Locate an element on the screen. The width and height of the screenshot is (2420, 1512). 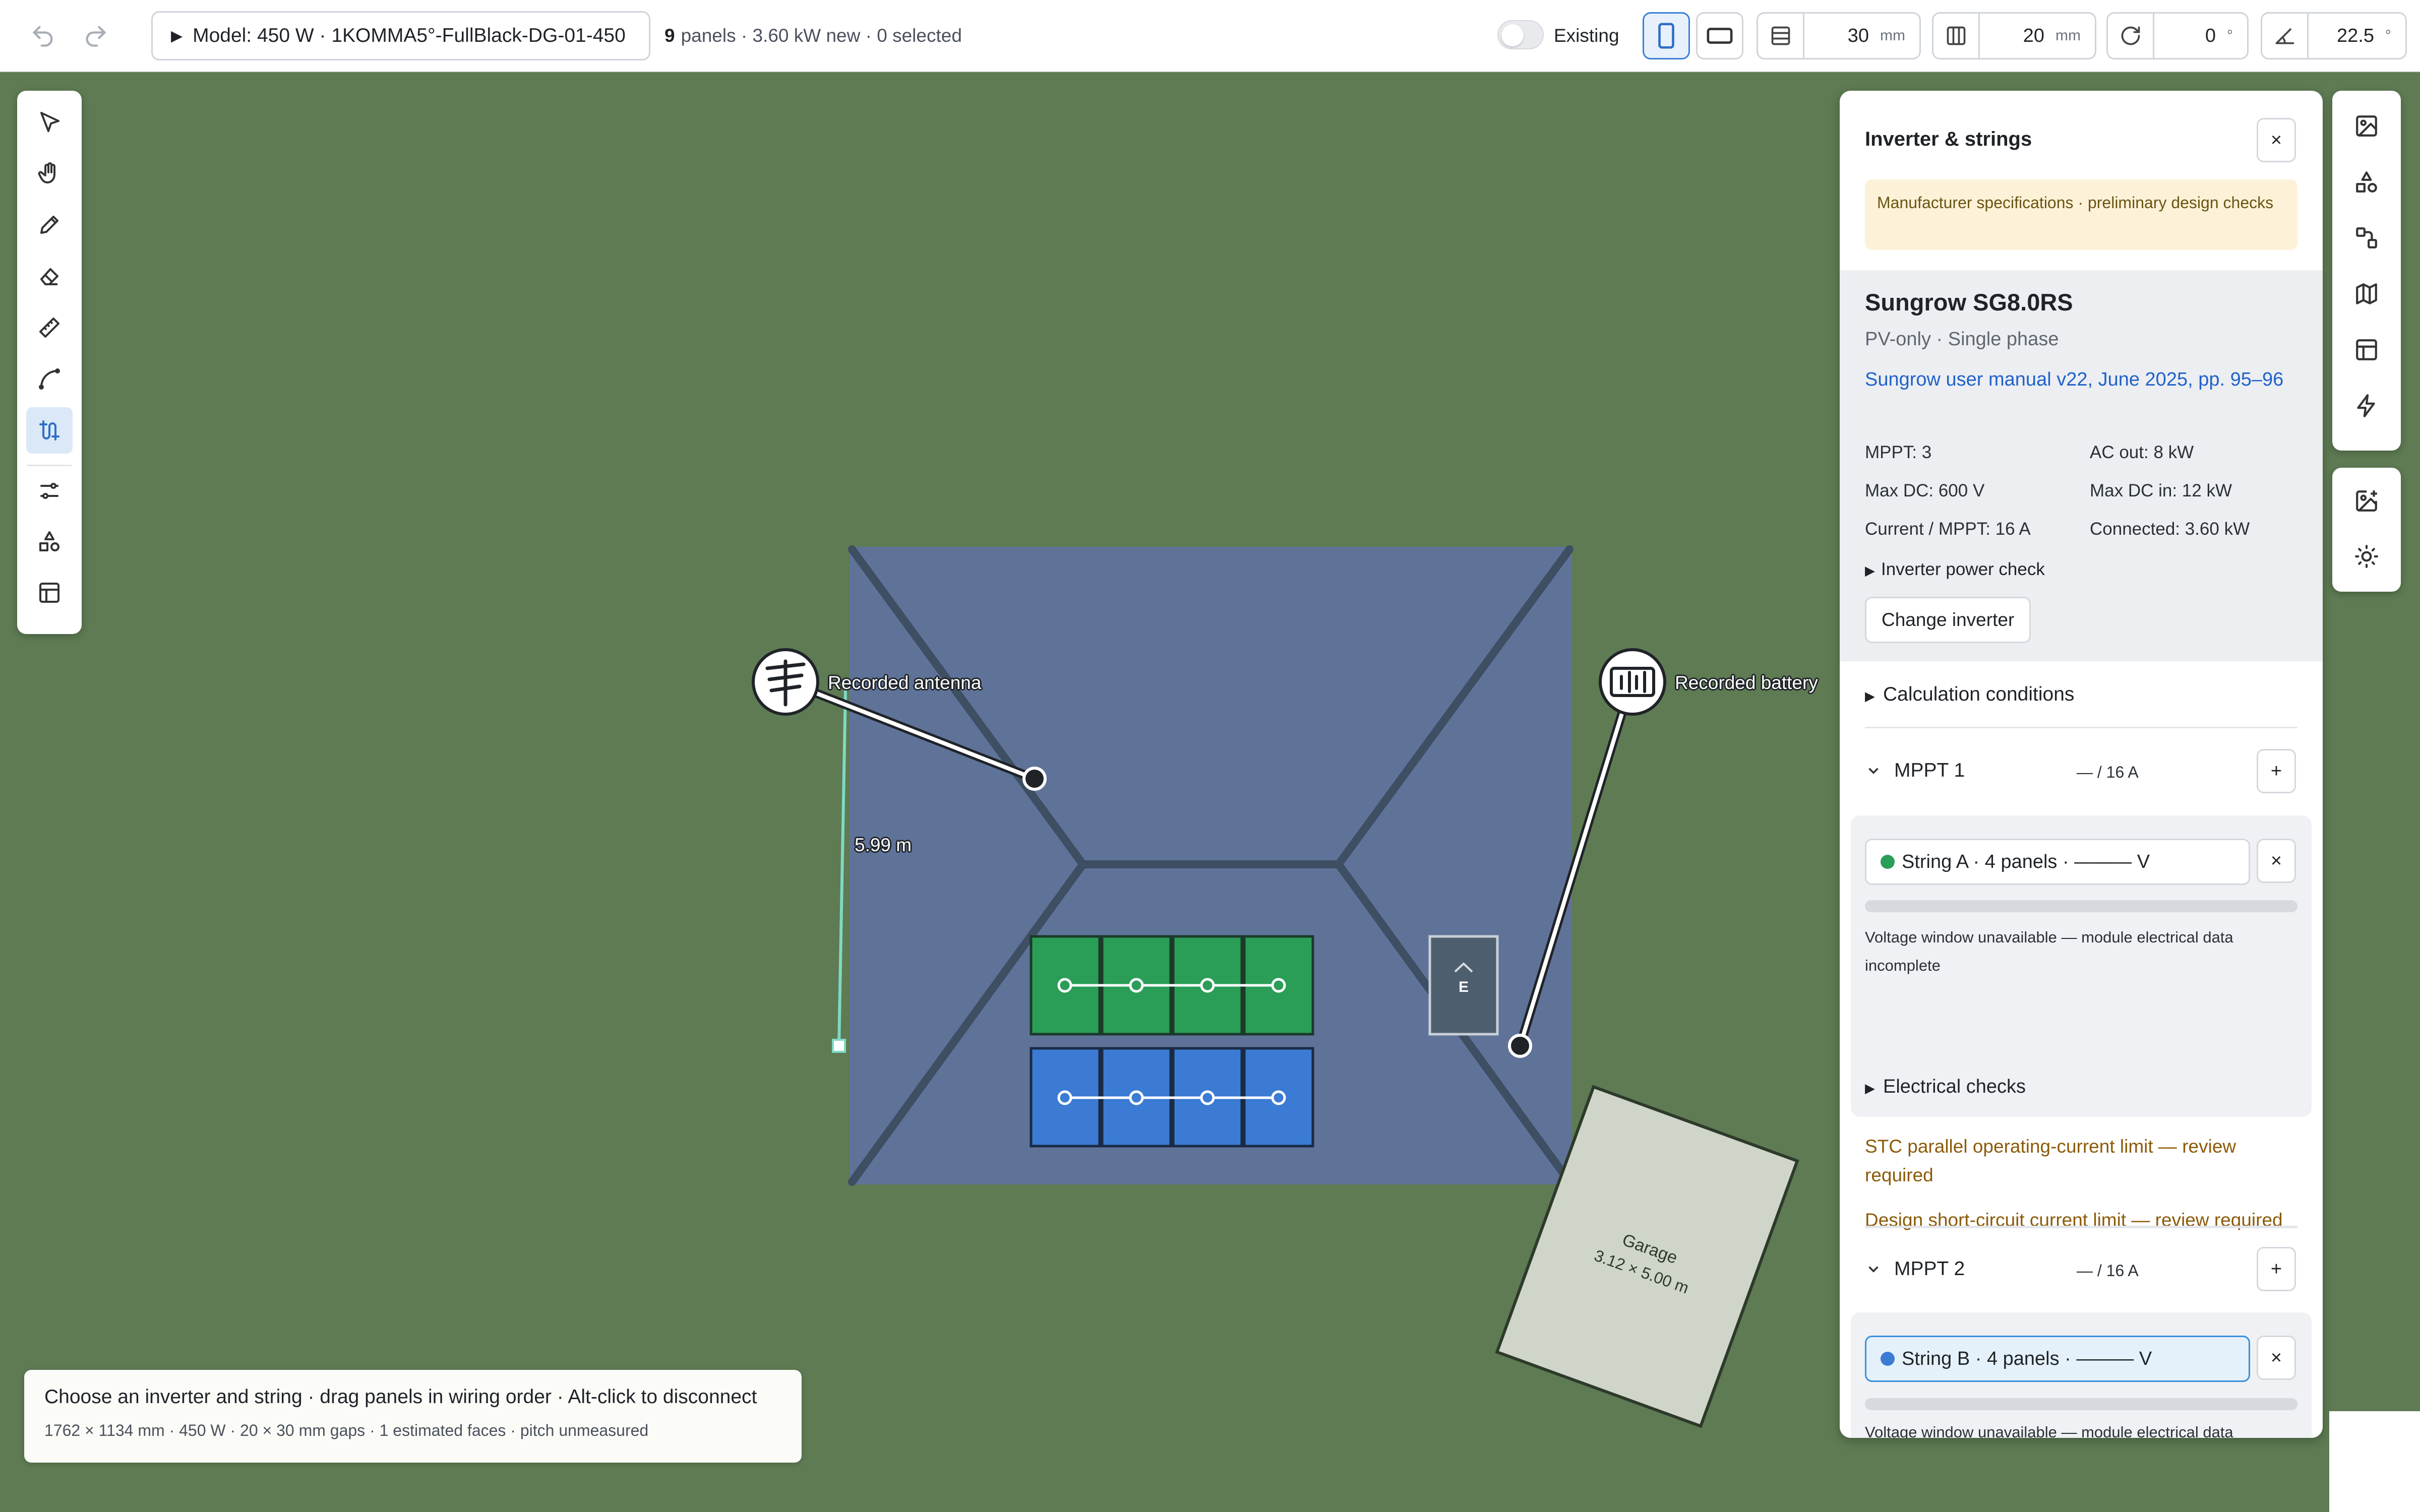
spec-connected: Connected: 3.60 kW is located at coordinates (2170, 529).